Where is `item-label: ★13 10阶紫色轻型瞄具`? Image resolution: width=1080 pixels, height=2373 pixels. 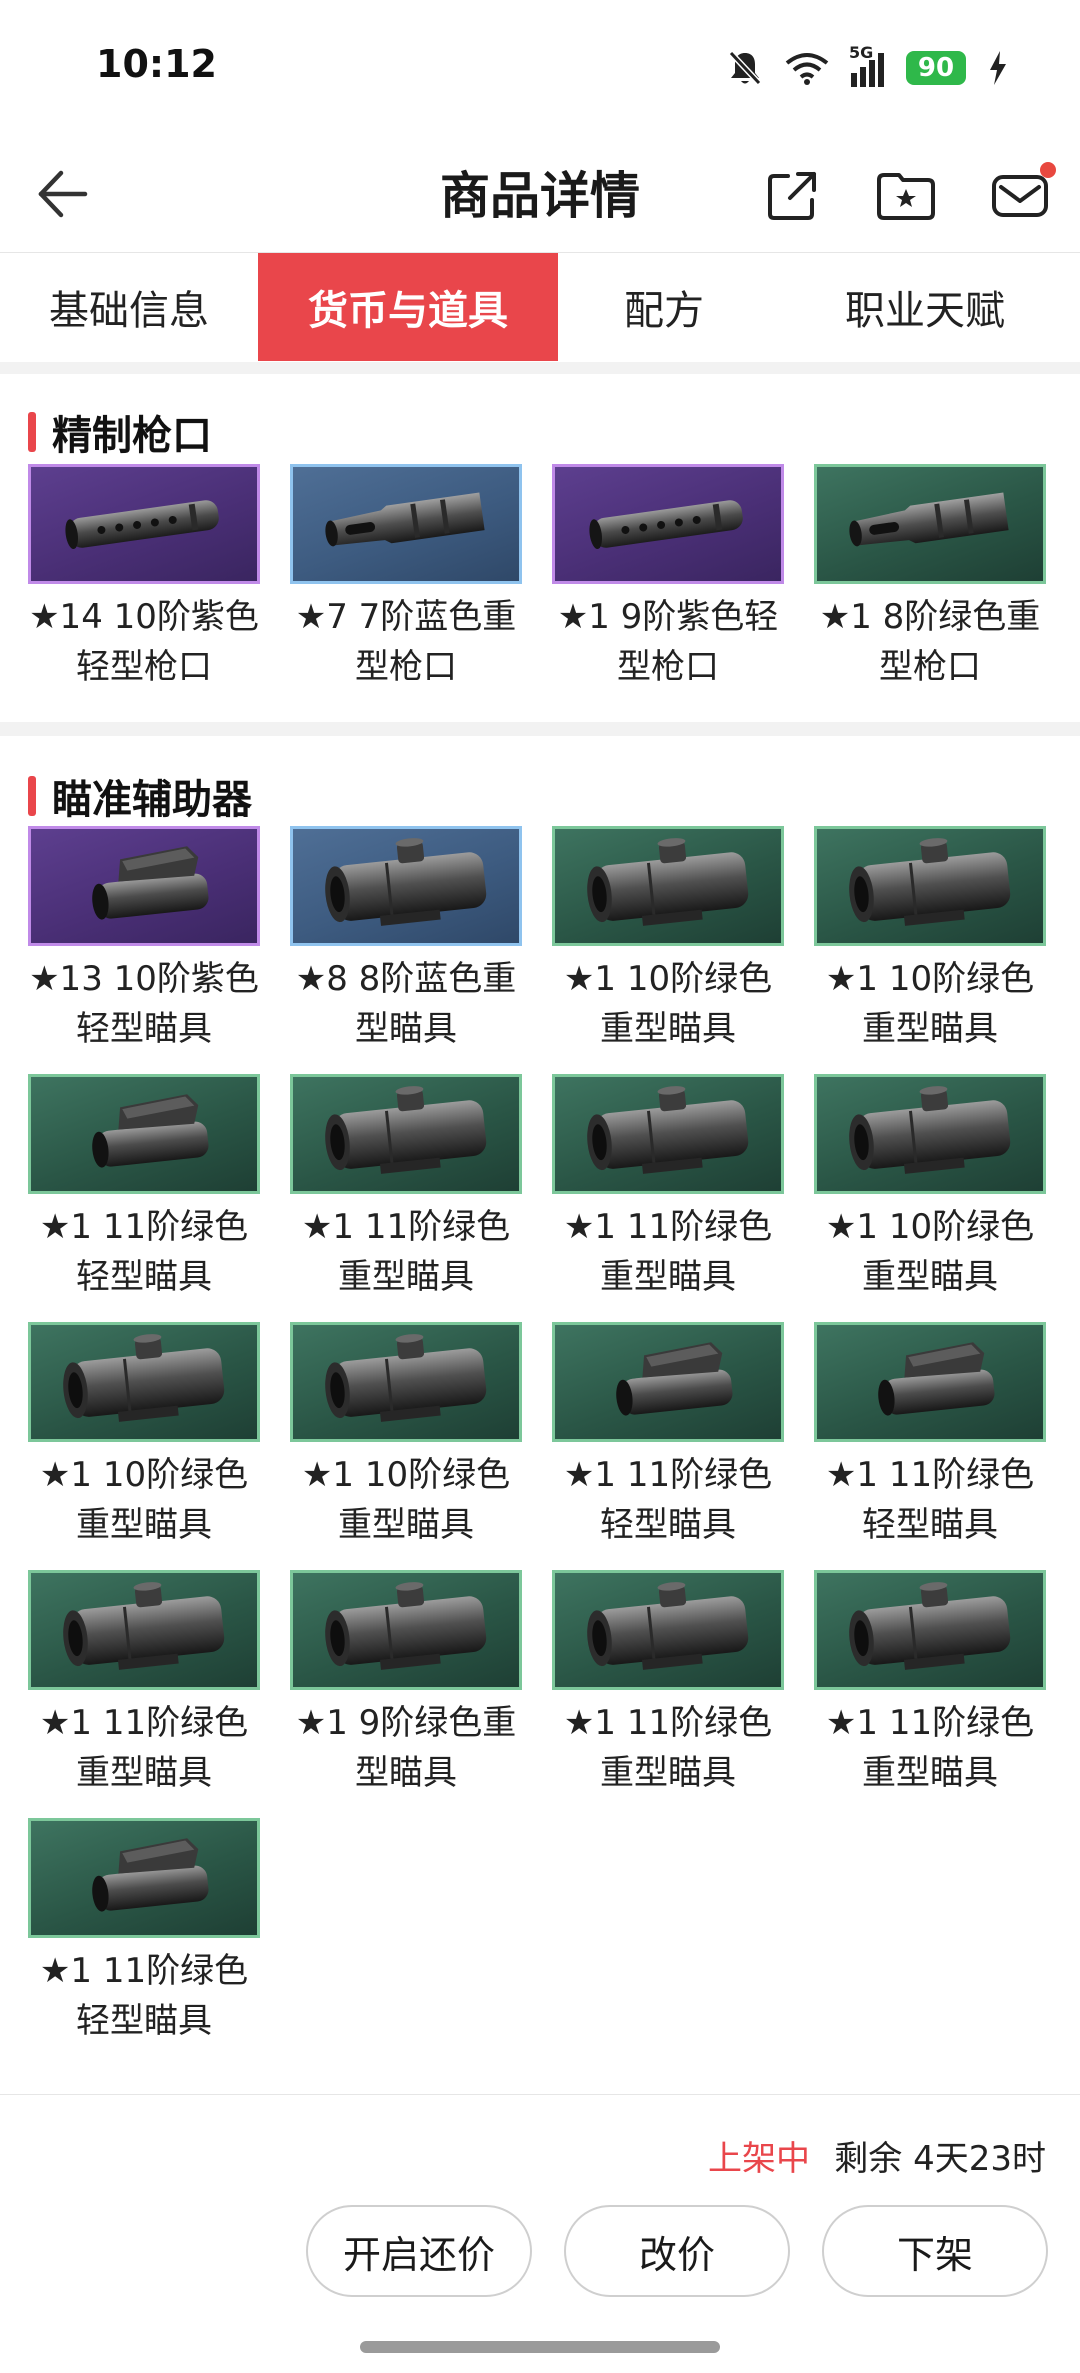
item-label: ★13 10阶紫色轻型瞄具 is located at coordinates (144, 1004).